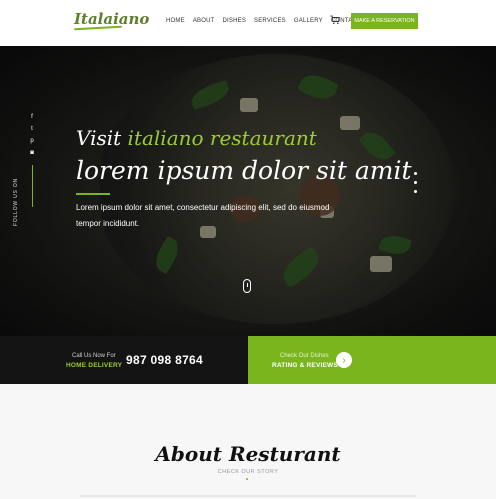  Describe the element at coordinates (335, 20) in the screenshot. I see `cart-icon` at that location.